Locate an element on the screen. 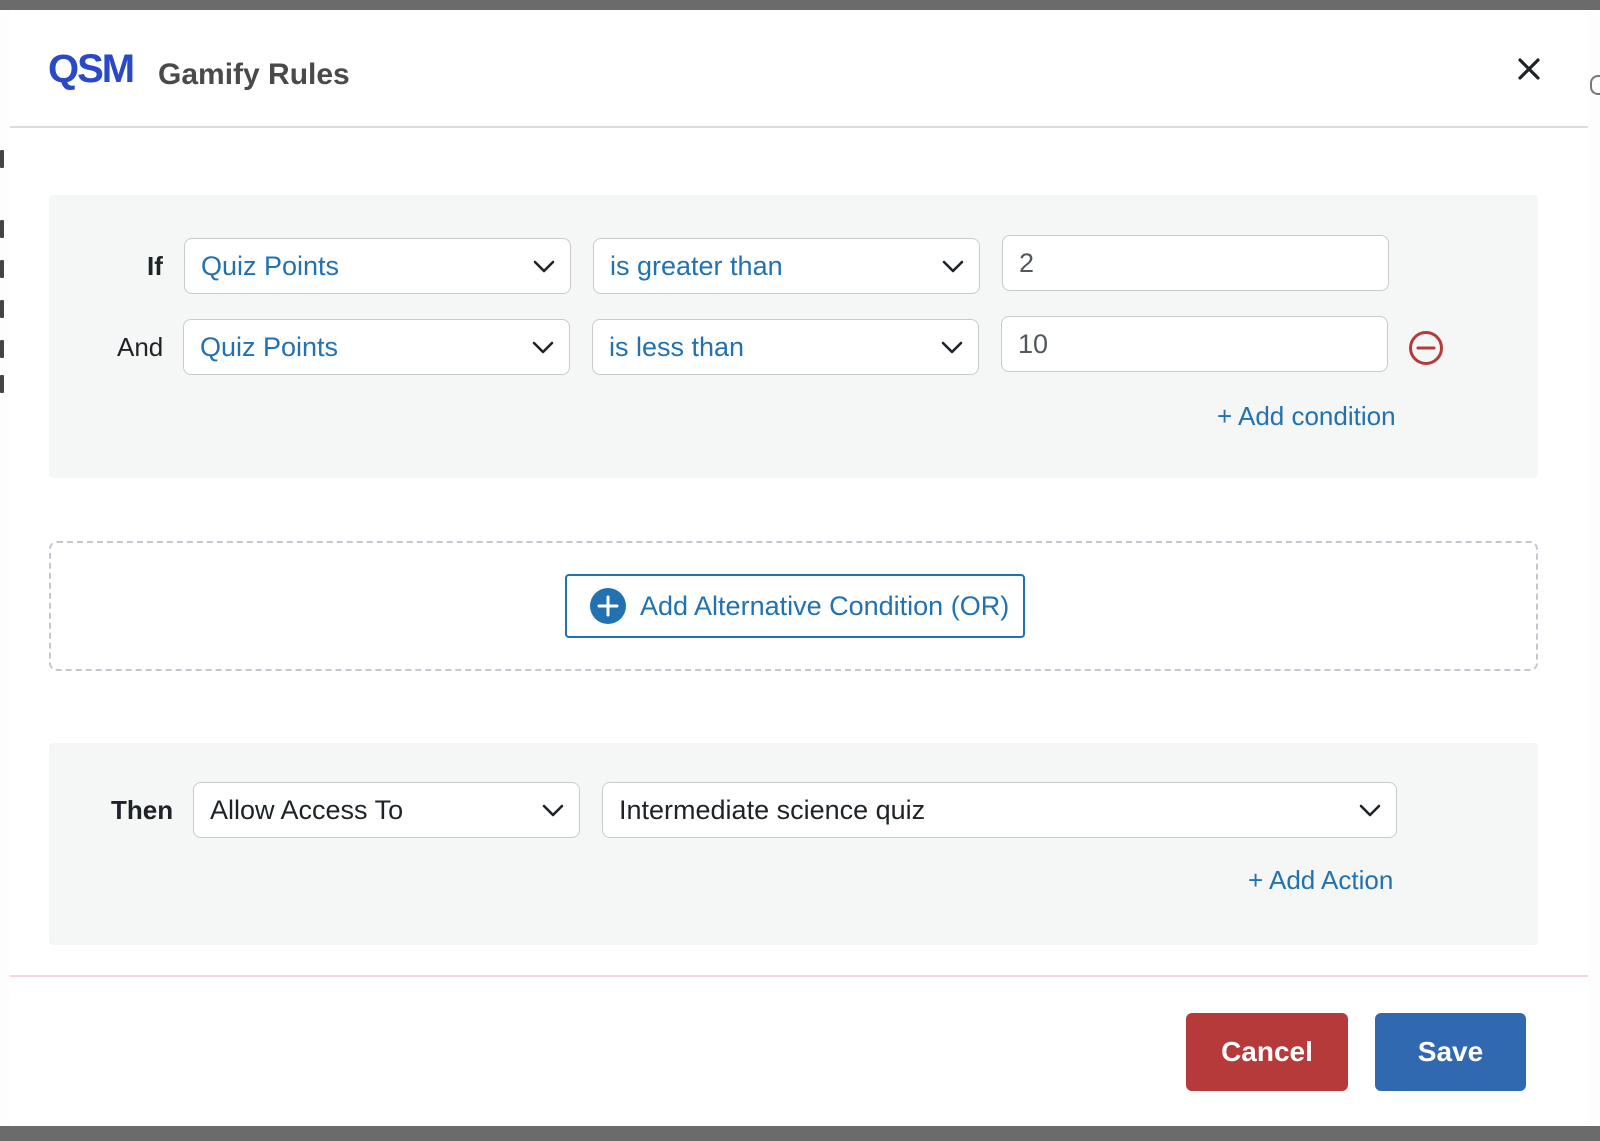 The width and height of the screenshot is (1600, 1141). action-type-select: Allow Access To is located at coordinates (386, 810).